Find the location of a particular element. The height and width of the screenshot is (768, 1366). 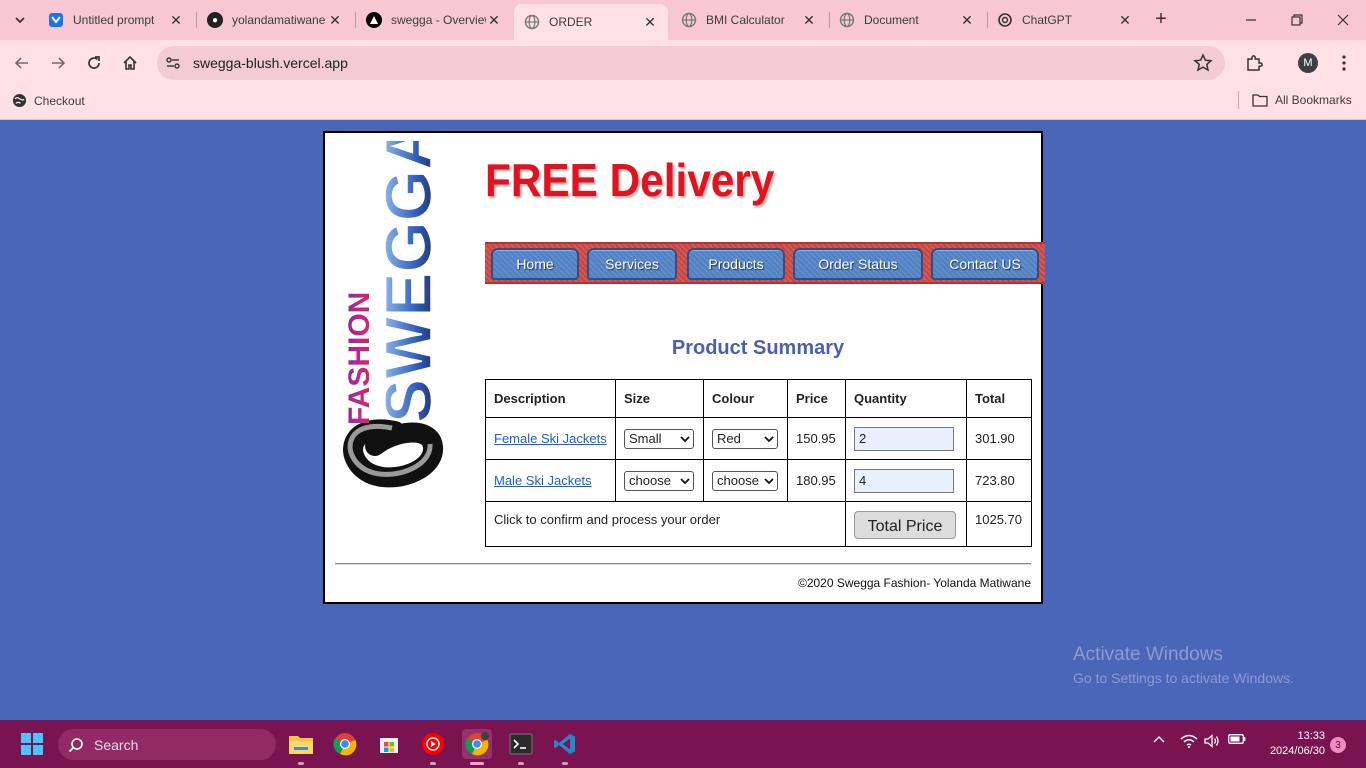

minimize-button is located at coordinates (1251, 20).